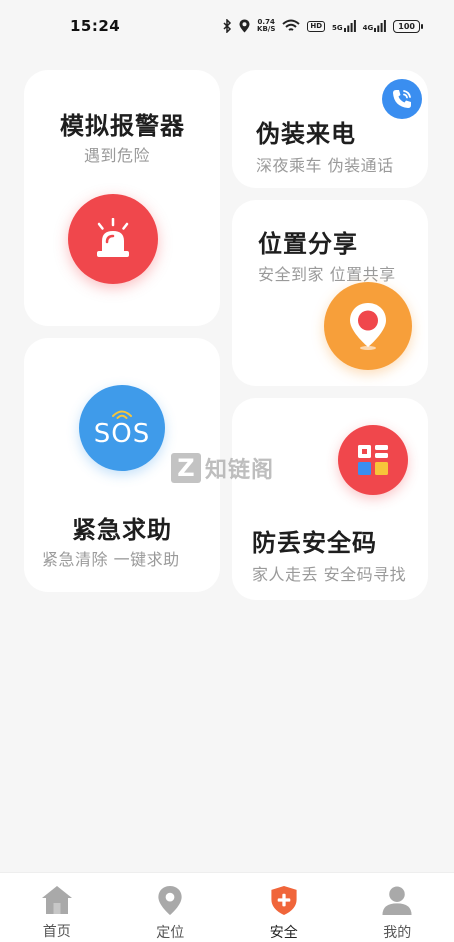 Image resolution: width=454 pixels, height=942 pixels. I want to click on nav-label-profile: 我的, so click(397, 933).